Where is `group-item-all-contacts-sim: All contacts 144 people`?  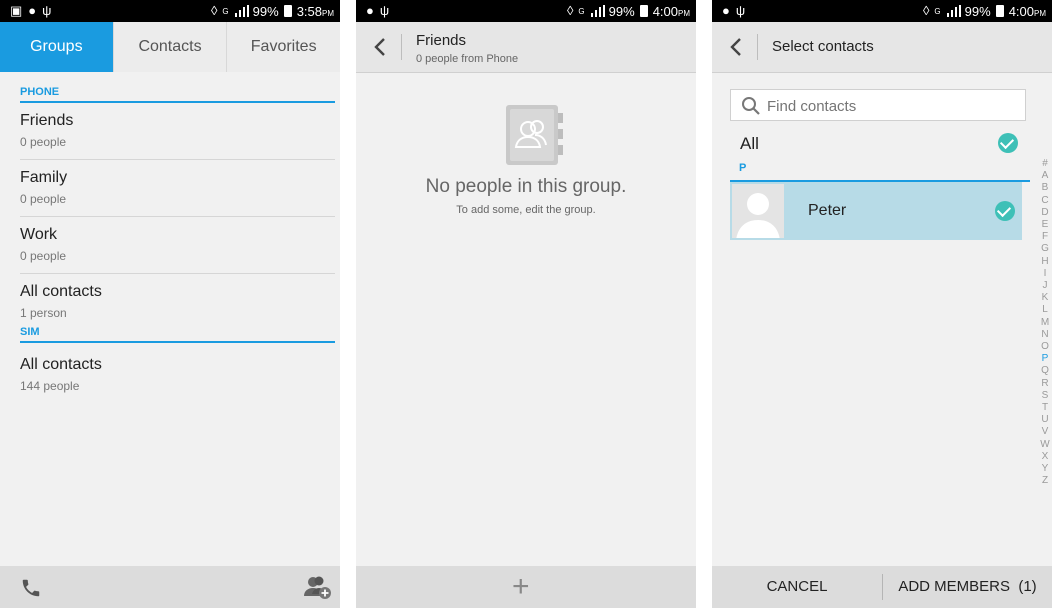
group-item-all-contacts-sim: All contacts 144 people is located at coordinates (177, 371).